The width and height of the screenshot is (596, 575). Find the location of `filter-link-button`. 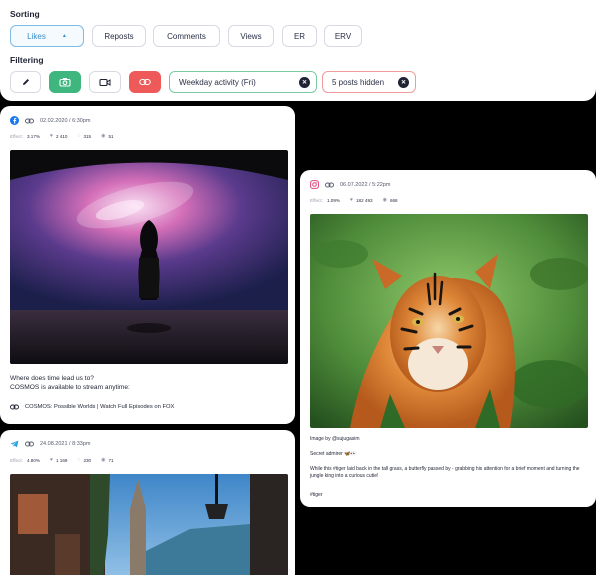

filter-link-button is located at coordinates (145, 82).